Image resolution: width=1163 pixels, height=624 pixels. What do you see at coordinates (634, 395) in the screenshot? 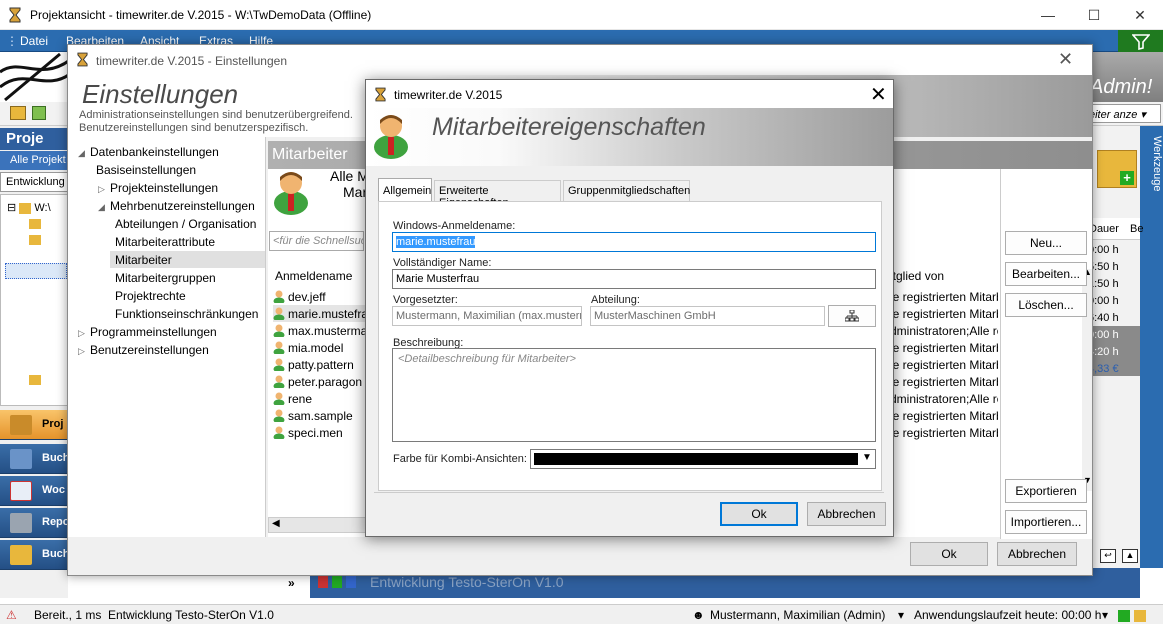
I see `beschreibung-textarea: <Detailbeschreibung für Mitarbeiter>` at bounding box center [634, 395].